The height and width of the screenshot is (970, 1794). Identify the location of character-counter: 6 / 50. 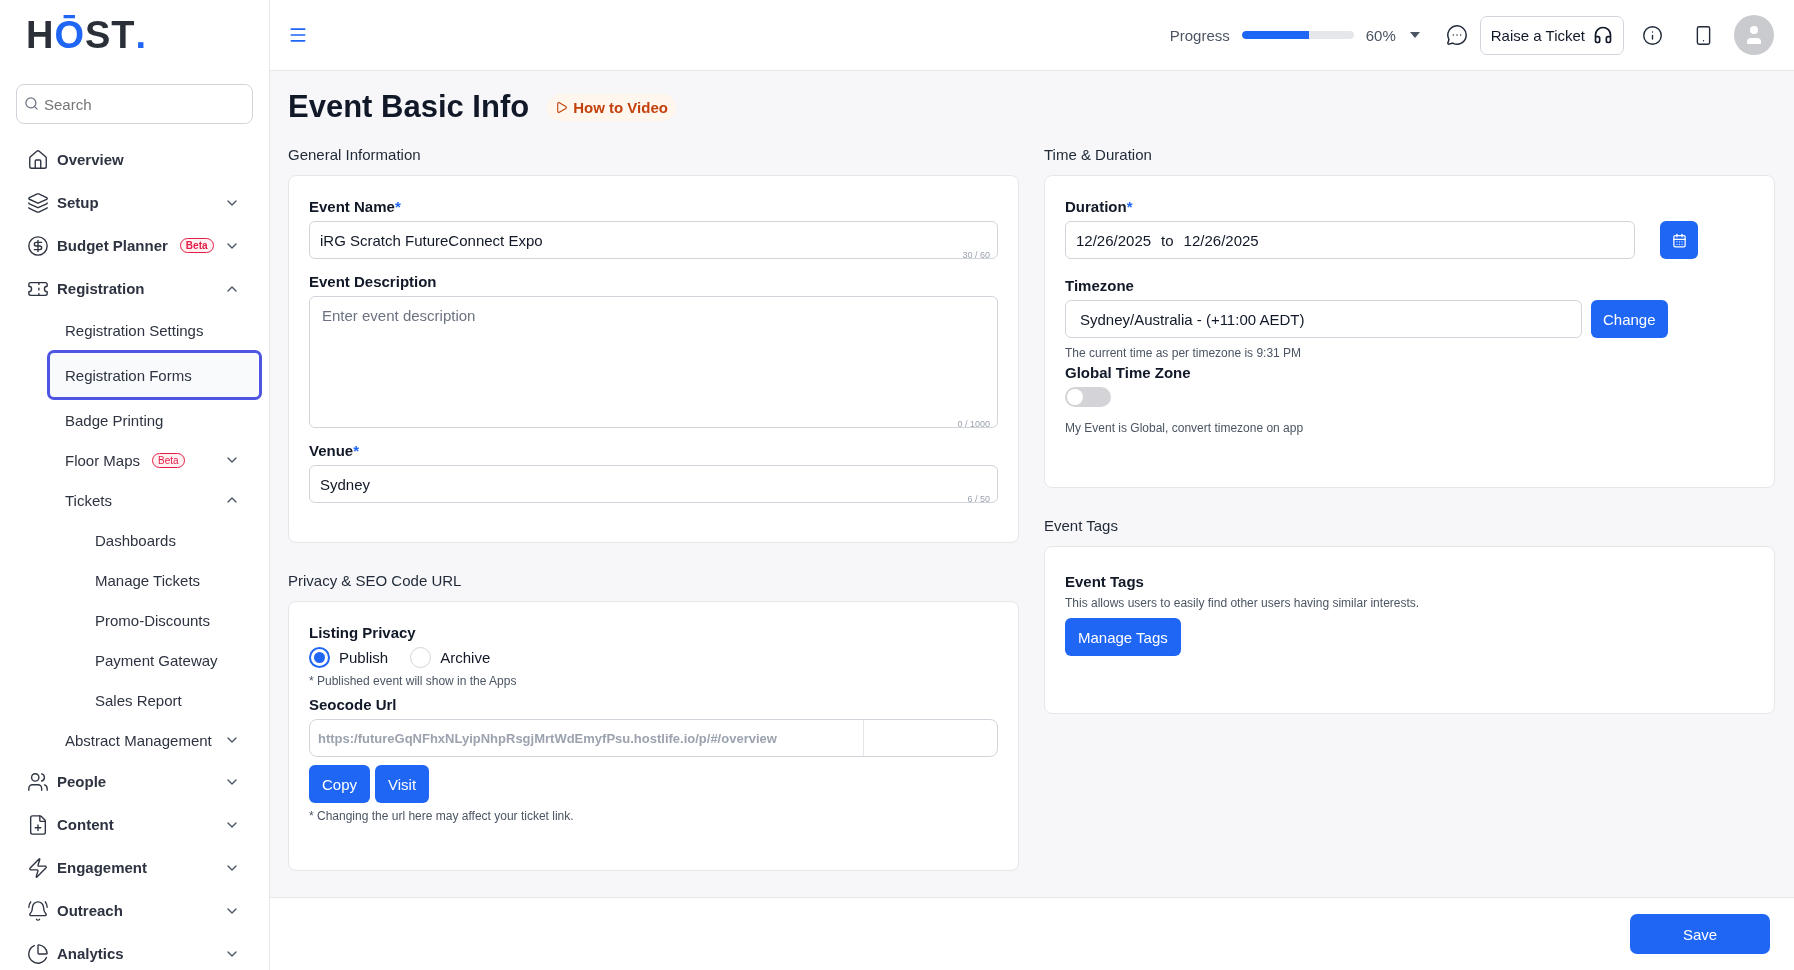
(978, 499).